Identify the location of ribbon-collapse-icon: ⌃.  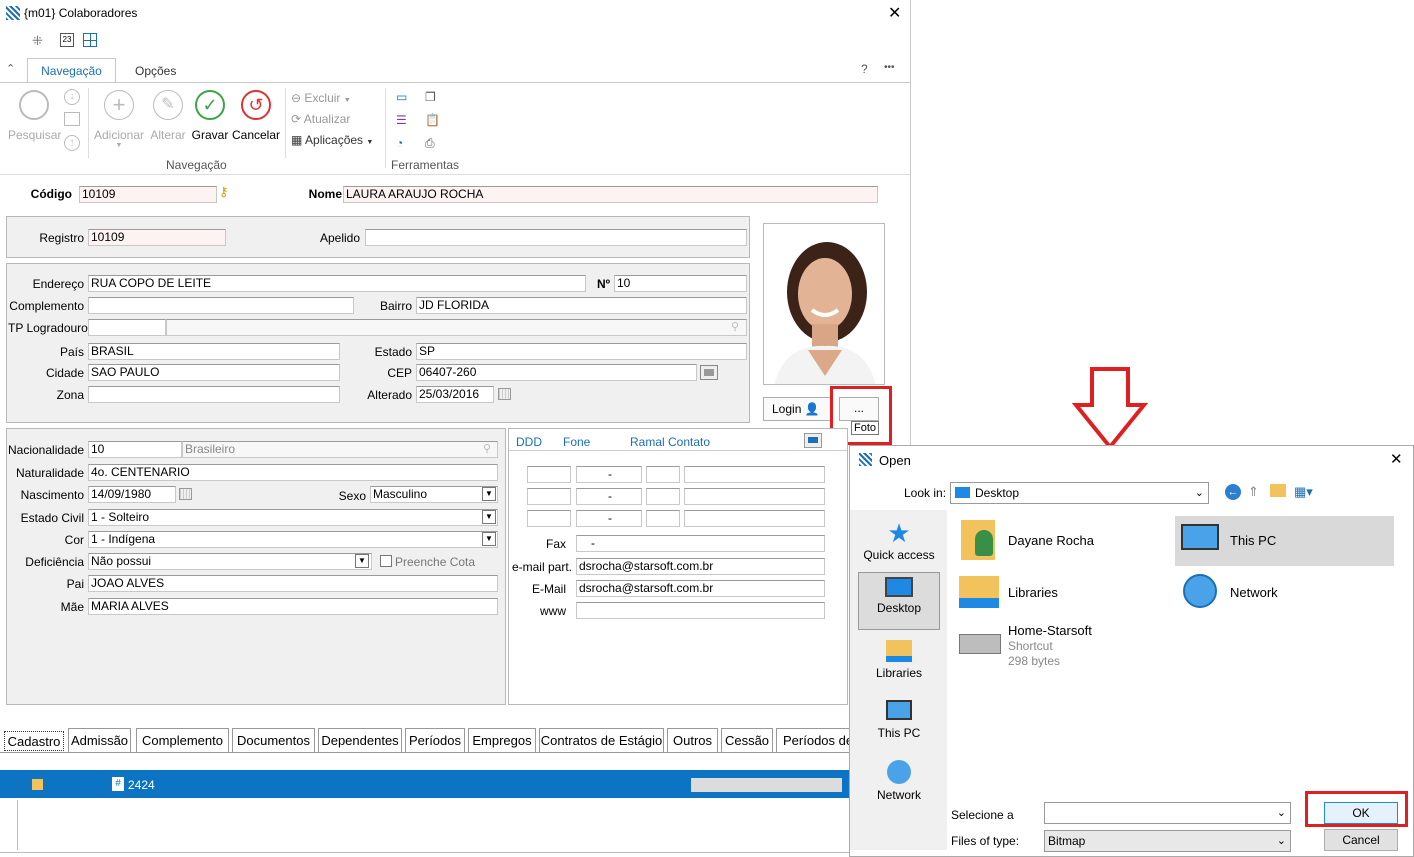
(10, 68).